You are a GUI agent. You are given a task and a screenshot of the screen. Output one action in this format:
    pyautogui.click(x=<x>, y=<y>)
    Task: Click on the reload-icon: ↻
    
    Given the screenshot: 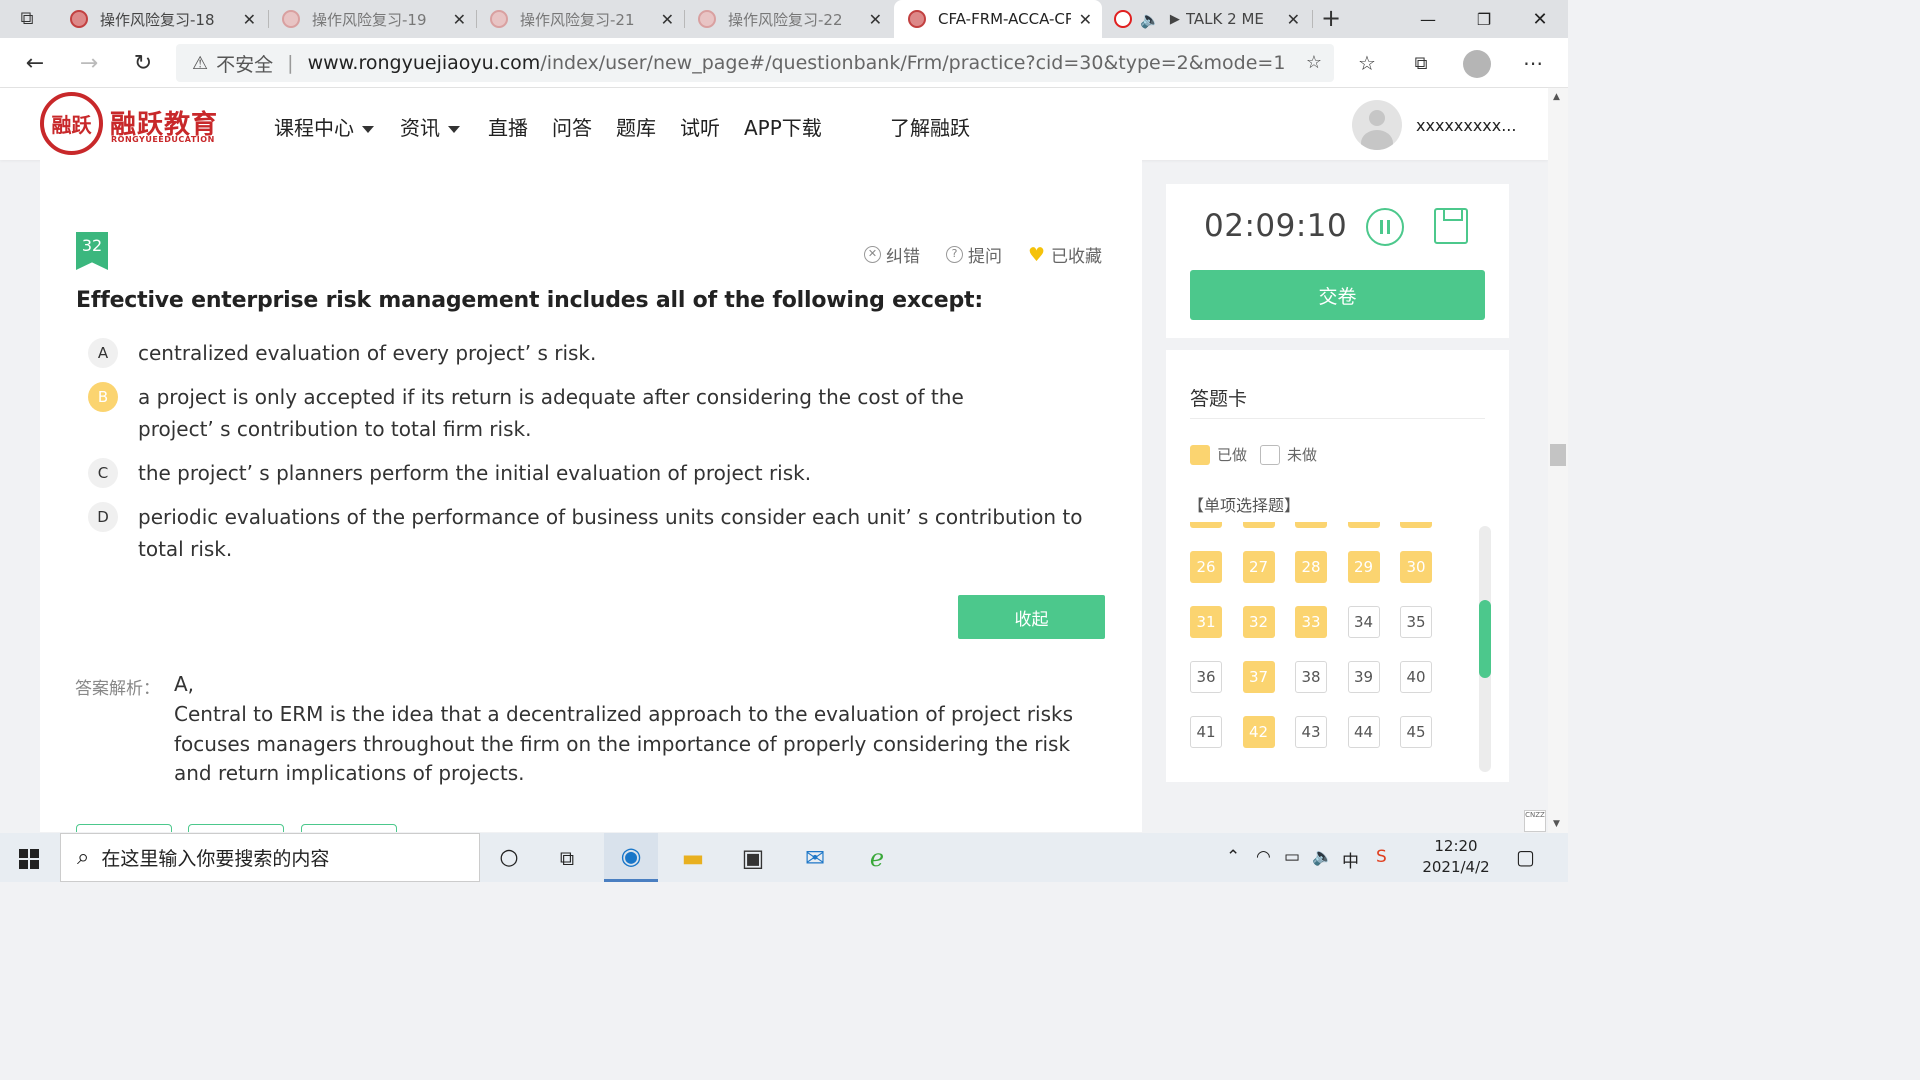 What is the action you would take?
    pyautogui.click(x=143, y=63)
    